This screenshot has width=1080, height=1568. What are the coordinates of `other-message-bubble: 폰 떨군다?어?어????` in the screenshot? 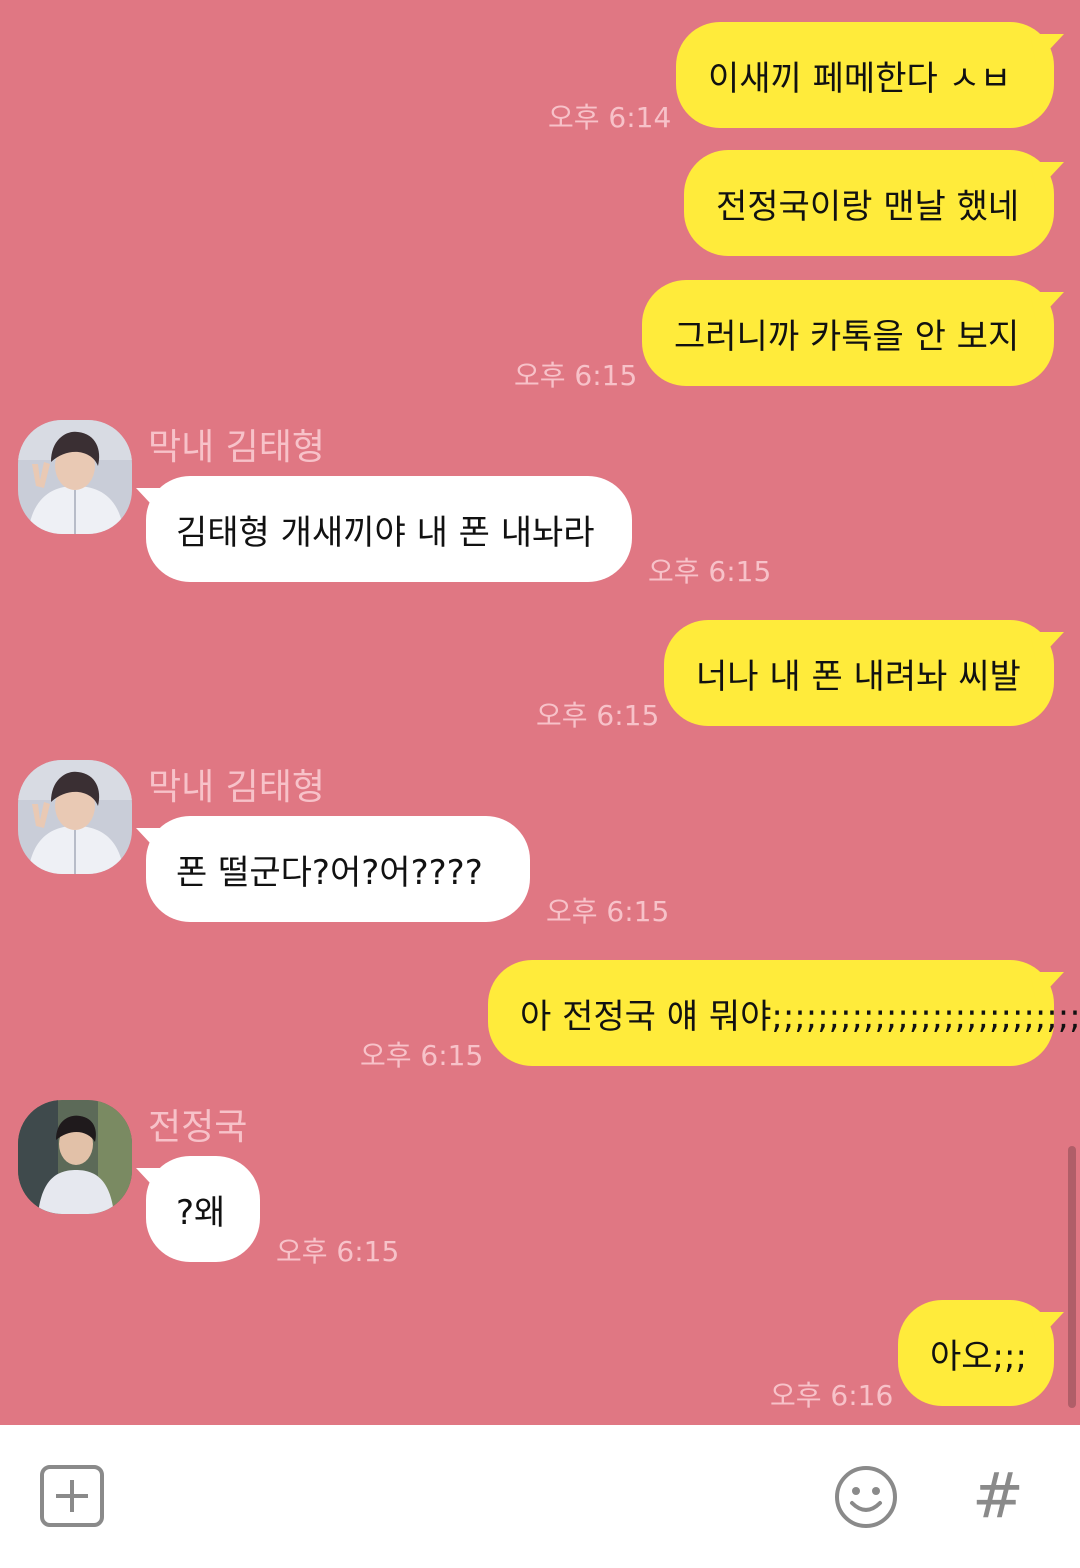 It's located at (333, 869).